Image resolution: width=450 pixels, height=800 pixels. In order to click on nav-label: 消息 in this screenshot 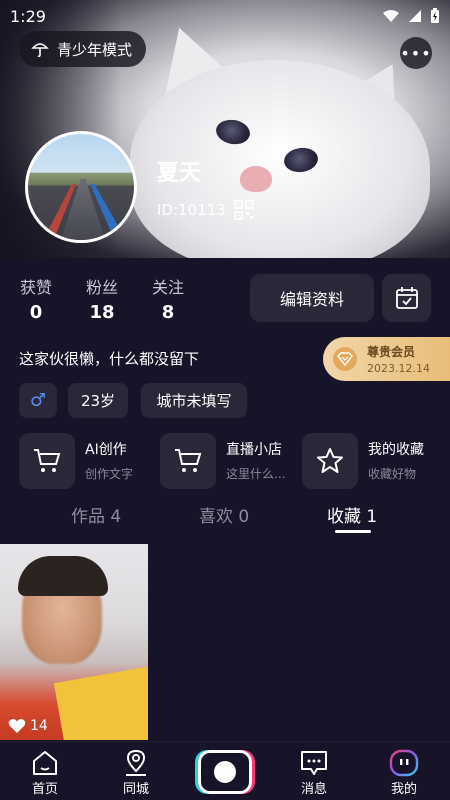, I will do `click(313, 789)`.